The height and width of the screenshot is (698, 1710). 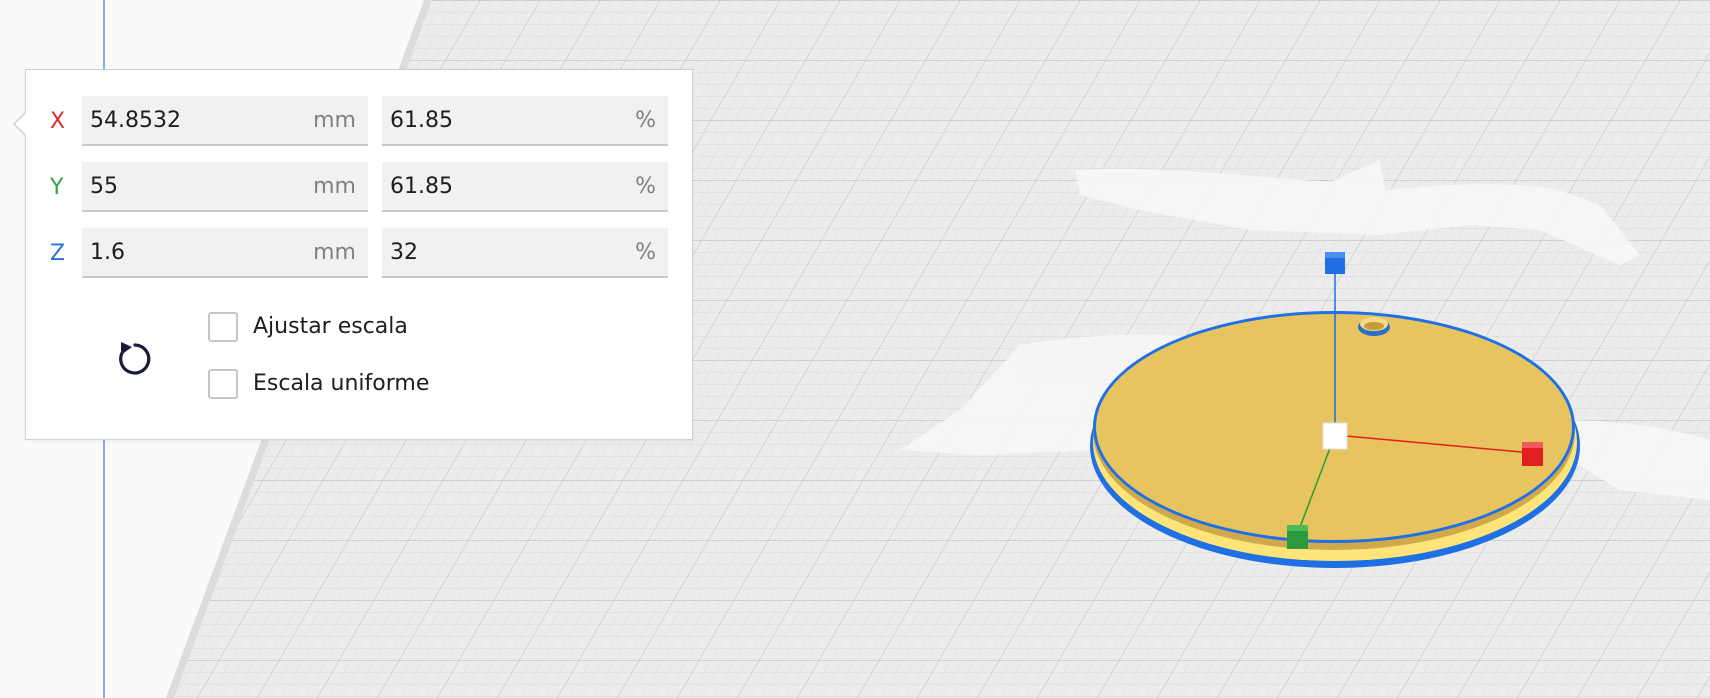 What do you see at coordinates (223, 384) in the screenshot?
I see `uniform-scaling-checkbox` at bounding box center [223, 384].